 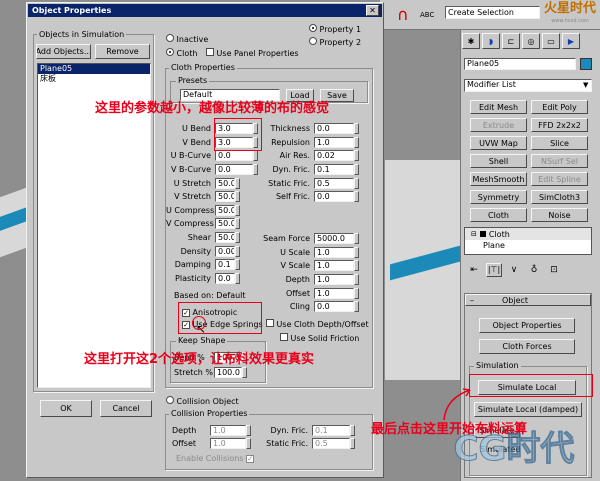 I want to click on damping-field: 0.1, so click(x=225, y=265).